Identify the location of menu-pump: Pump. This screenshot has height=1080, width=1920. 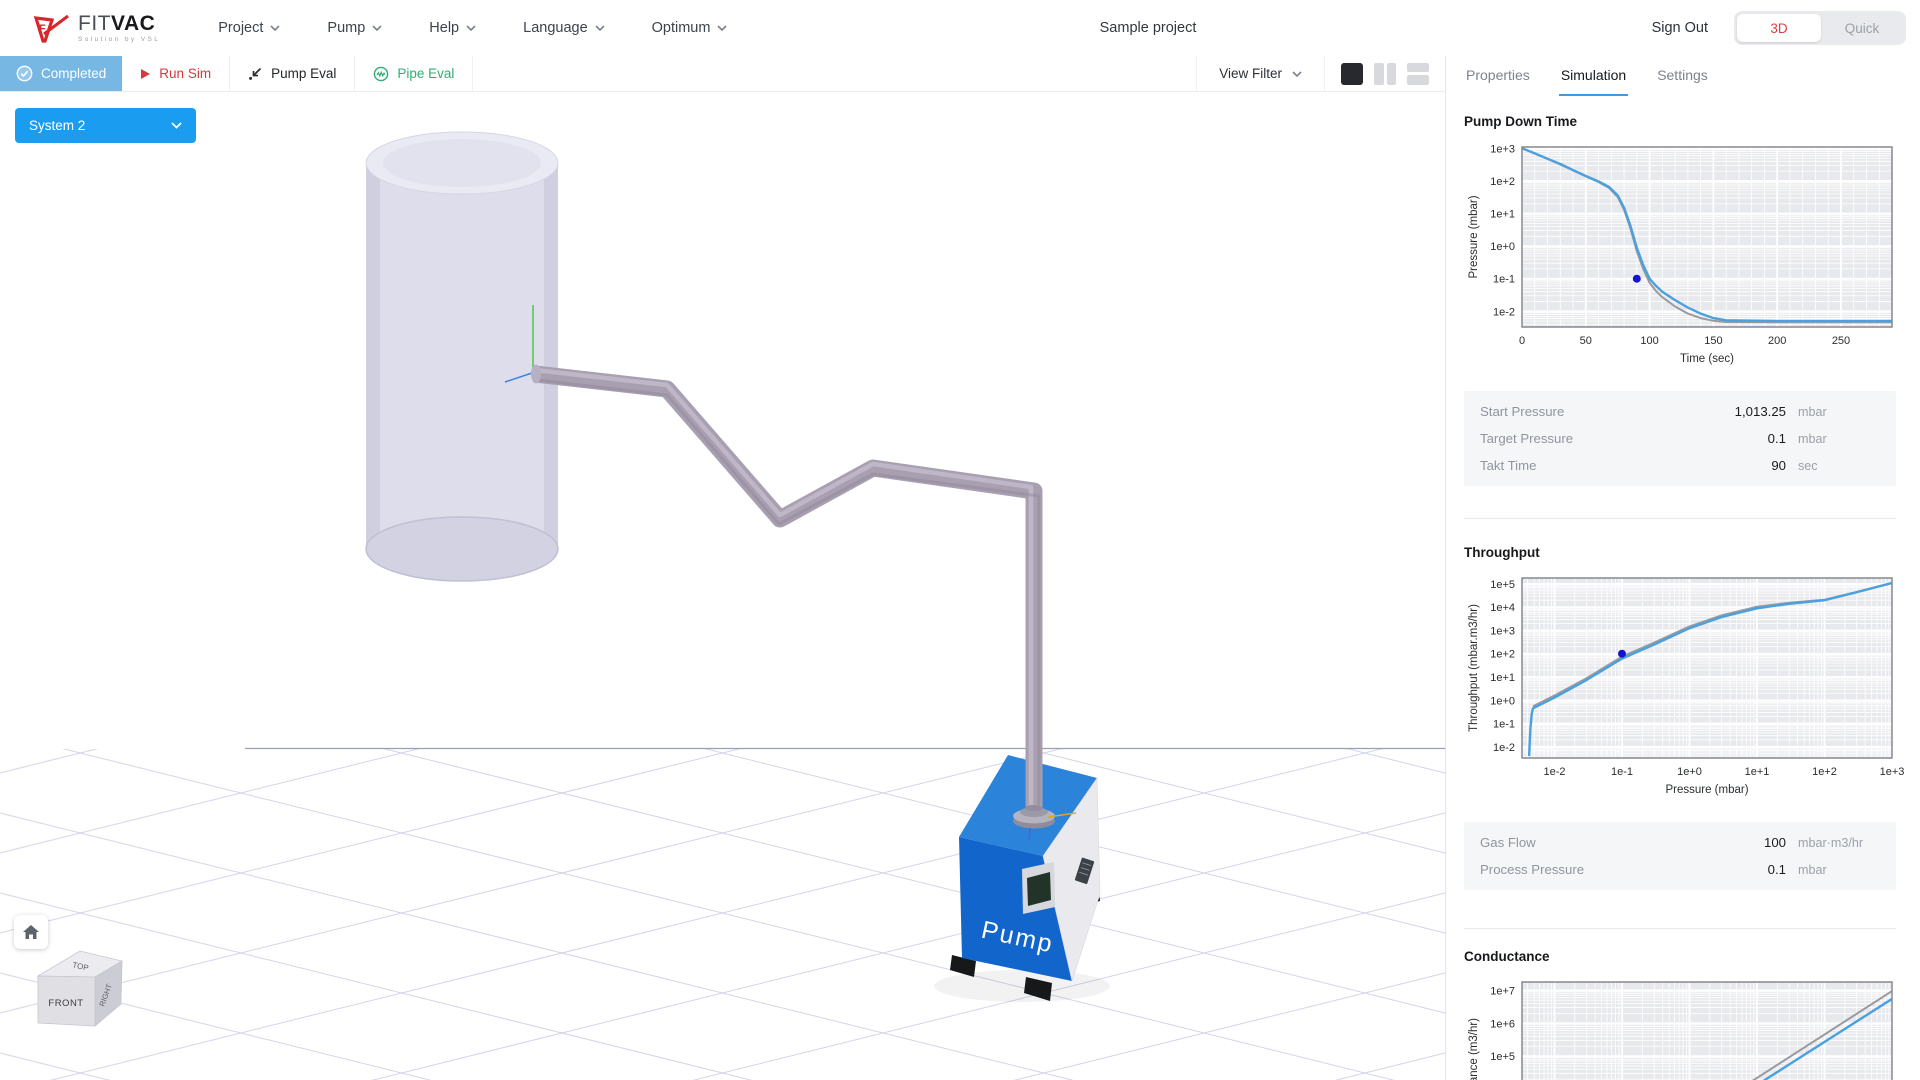
(354, 28).